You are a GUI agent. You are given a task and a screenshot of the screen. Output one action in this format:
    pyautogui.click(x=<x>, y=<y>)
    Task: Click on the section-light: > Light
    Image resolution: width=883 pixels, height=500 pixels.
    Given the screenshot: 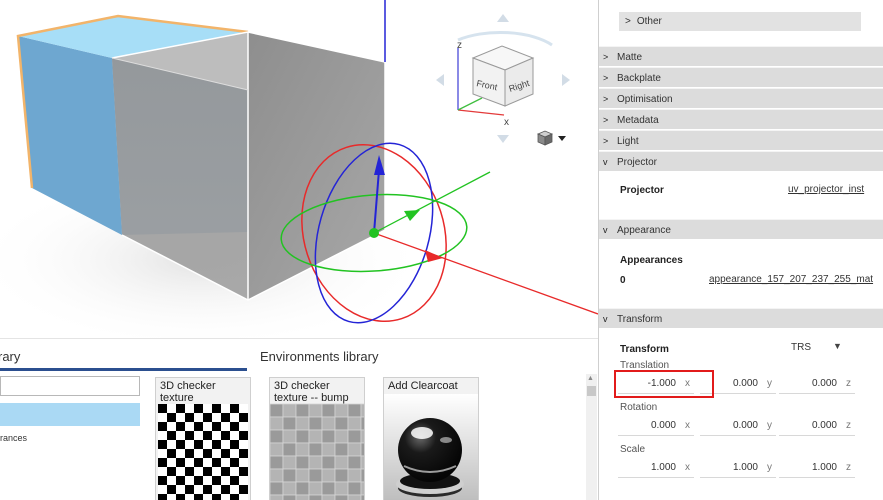 What is the action you would take?
    pyautogui.click(x=741, y=140)
    